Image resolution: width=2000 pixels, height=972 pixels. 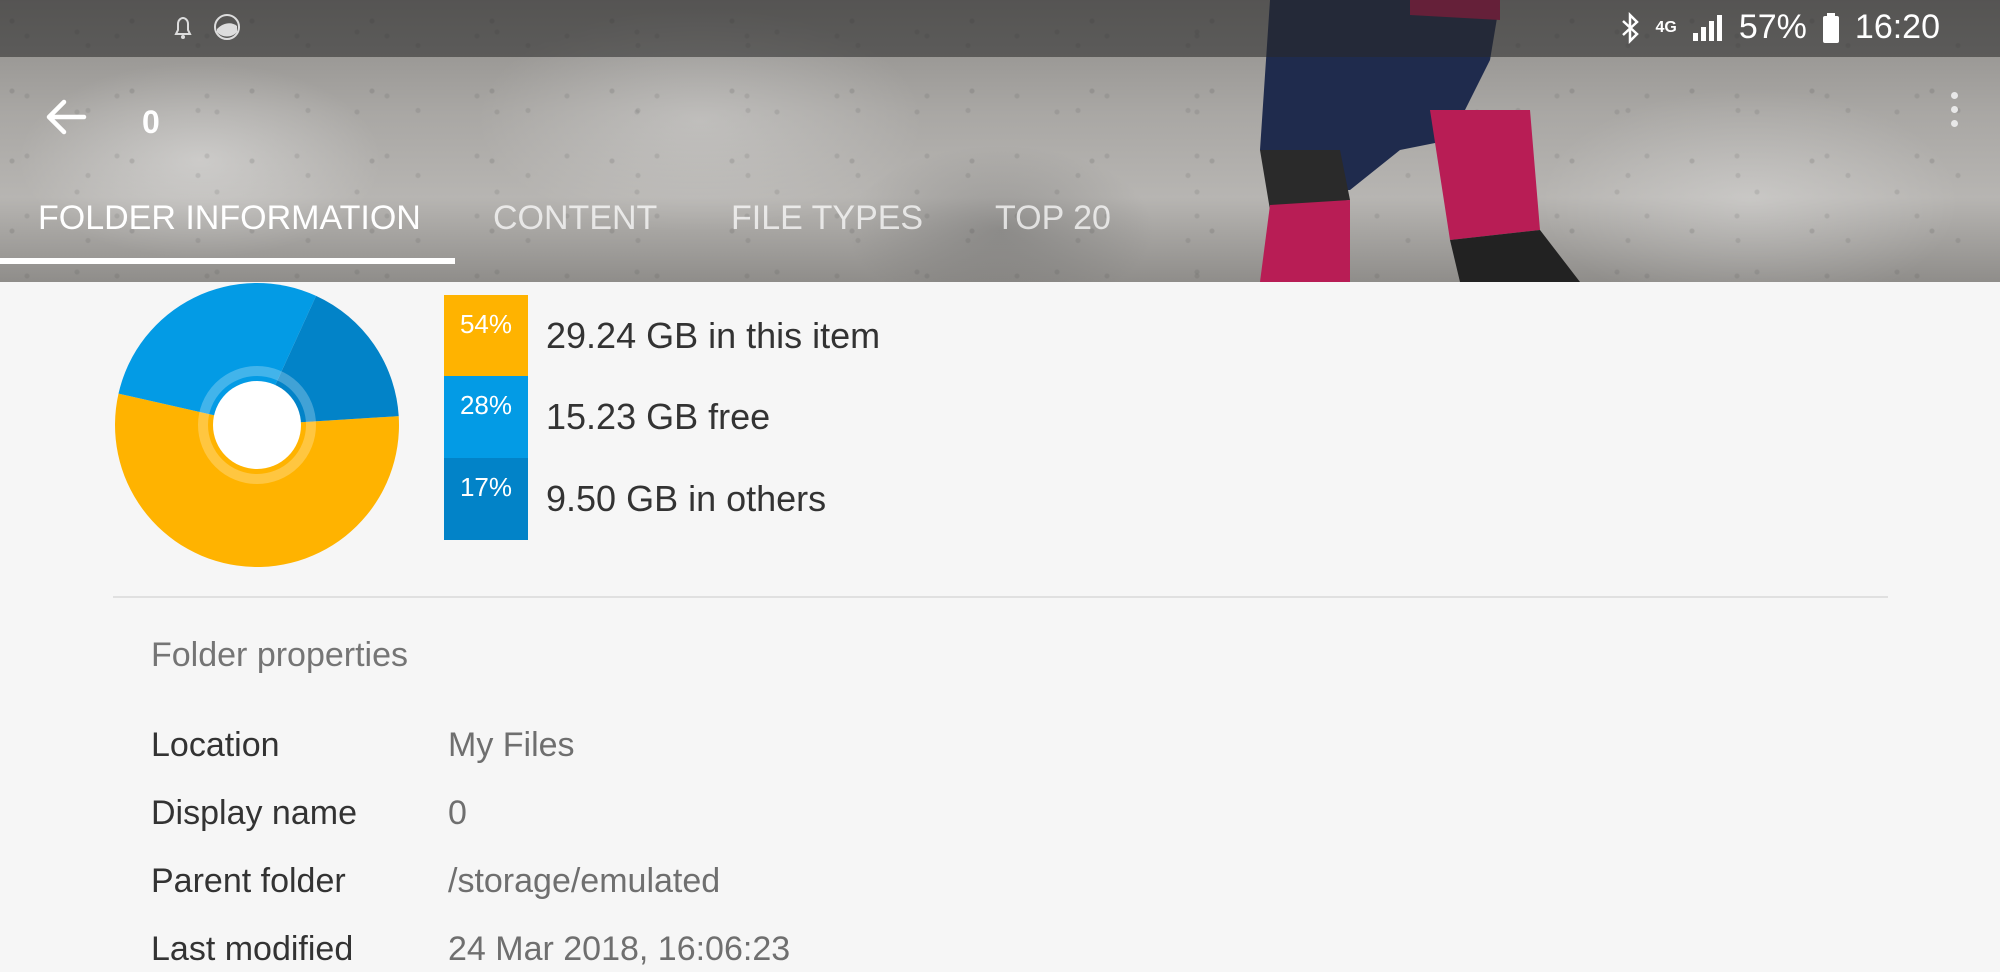 I want to click on storage-usage-donut, so click(x=256, y=425).